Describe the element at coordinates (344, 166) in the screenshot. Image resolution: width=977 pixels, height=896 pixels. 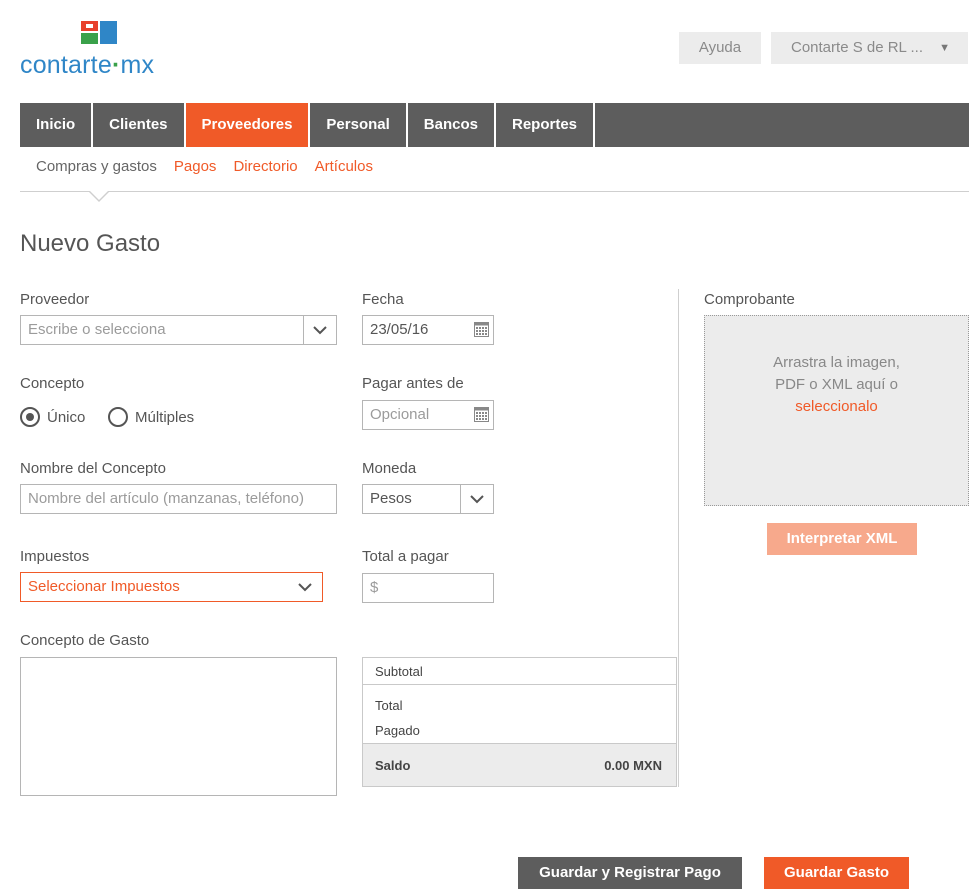
I see `subnav-articulos: Artículos` at that location.